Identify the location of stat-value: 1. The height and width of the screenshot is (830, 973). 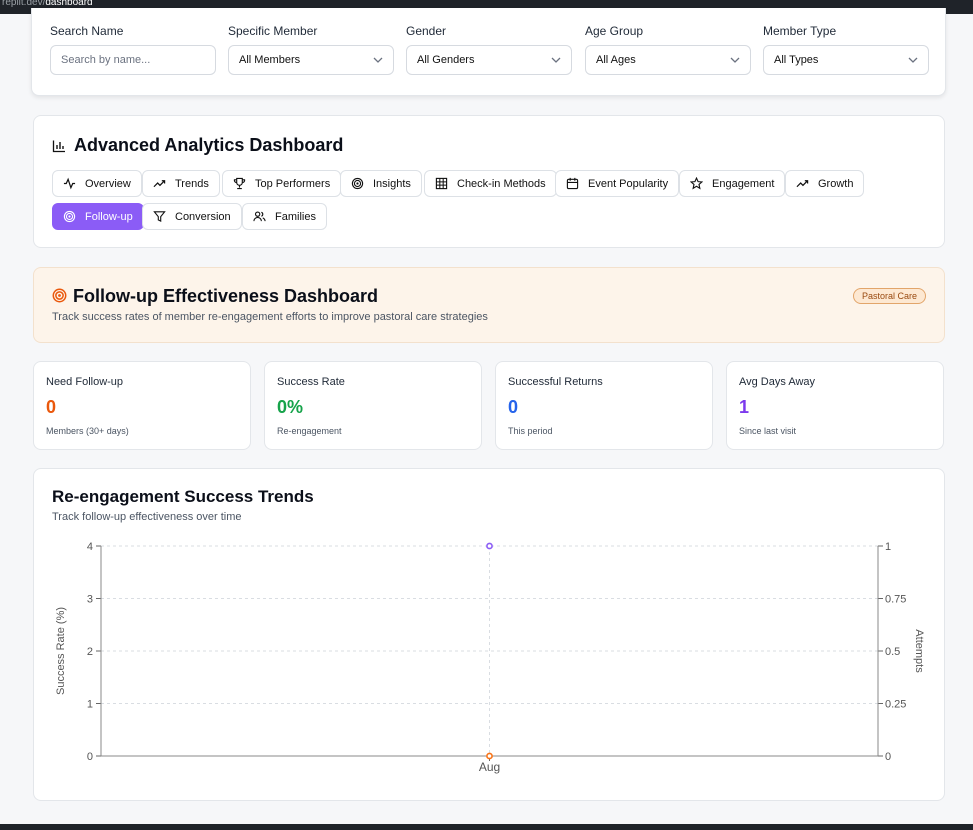
(744, 407).